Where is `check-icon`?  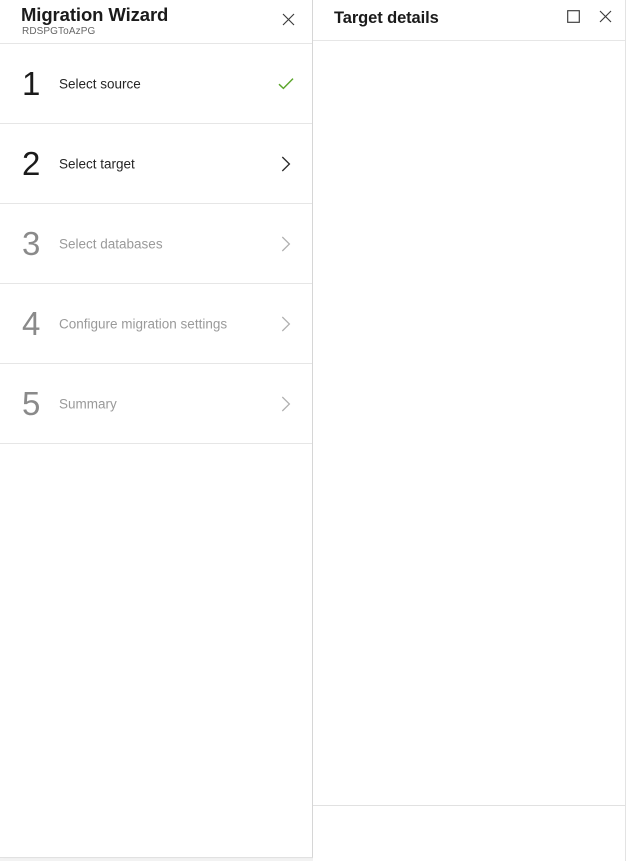
check-icon is located at coordinates (286, 84).